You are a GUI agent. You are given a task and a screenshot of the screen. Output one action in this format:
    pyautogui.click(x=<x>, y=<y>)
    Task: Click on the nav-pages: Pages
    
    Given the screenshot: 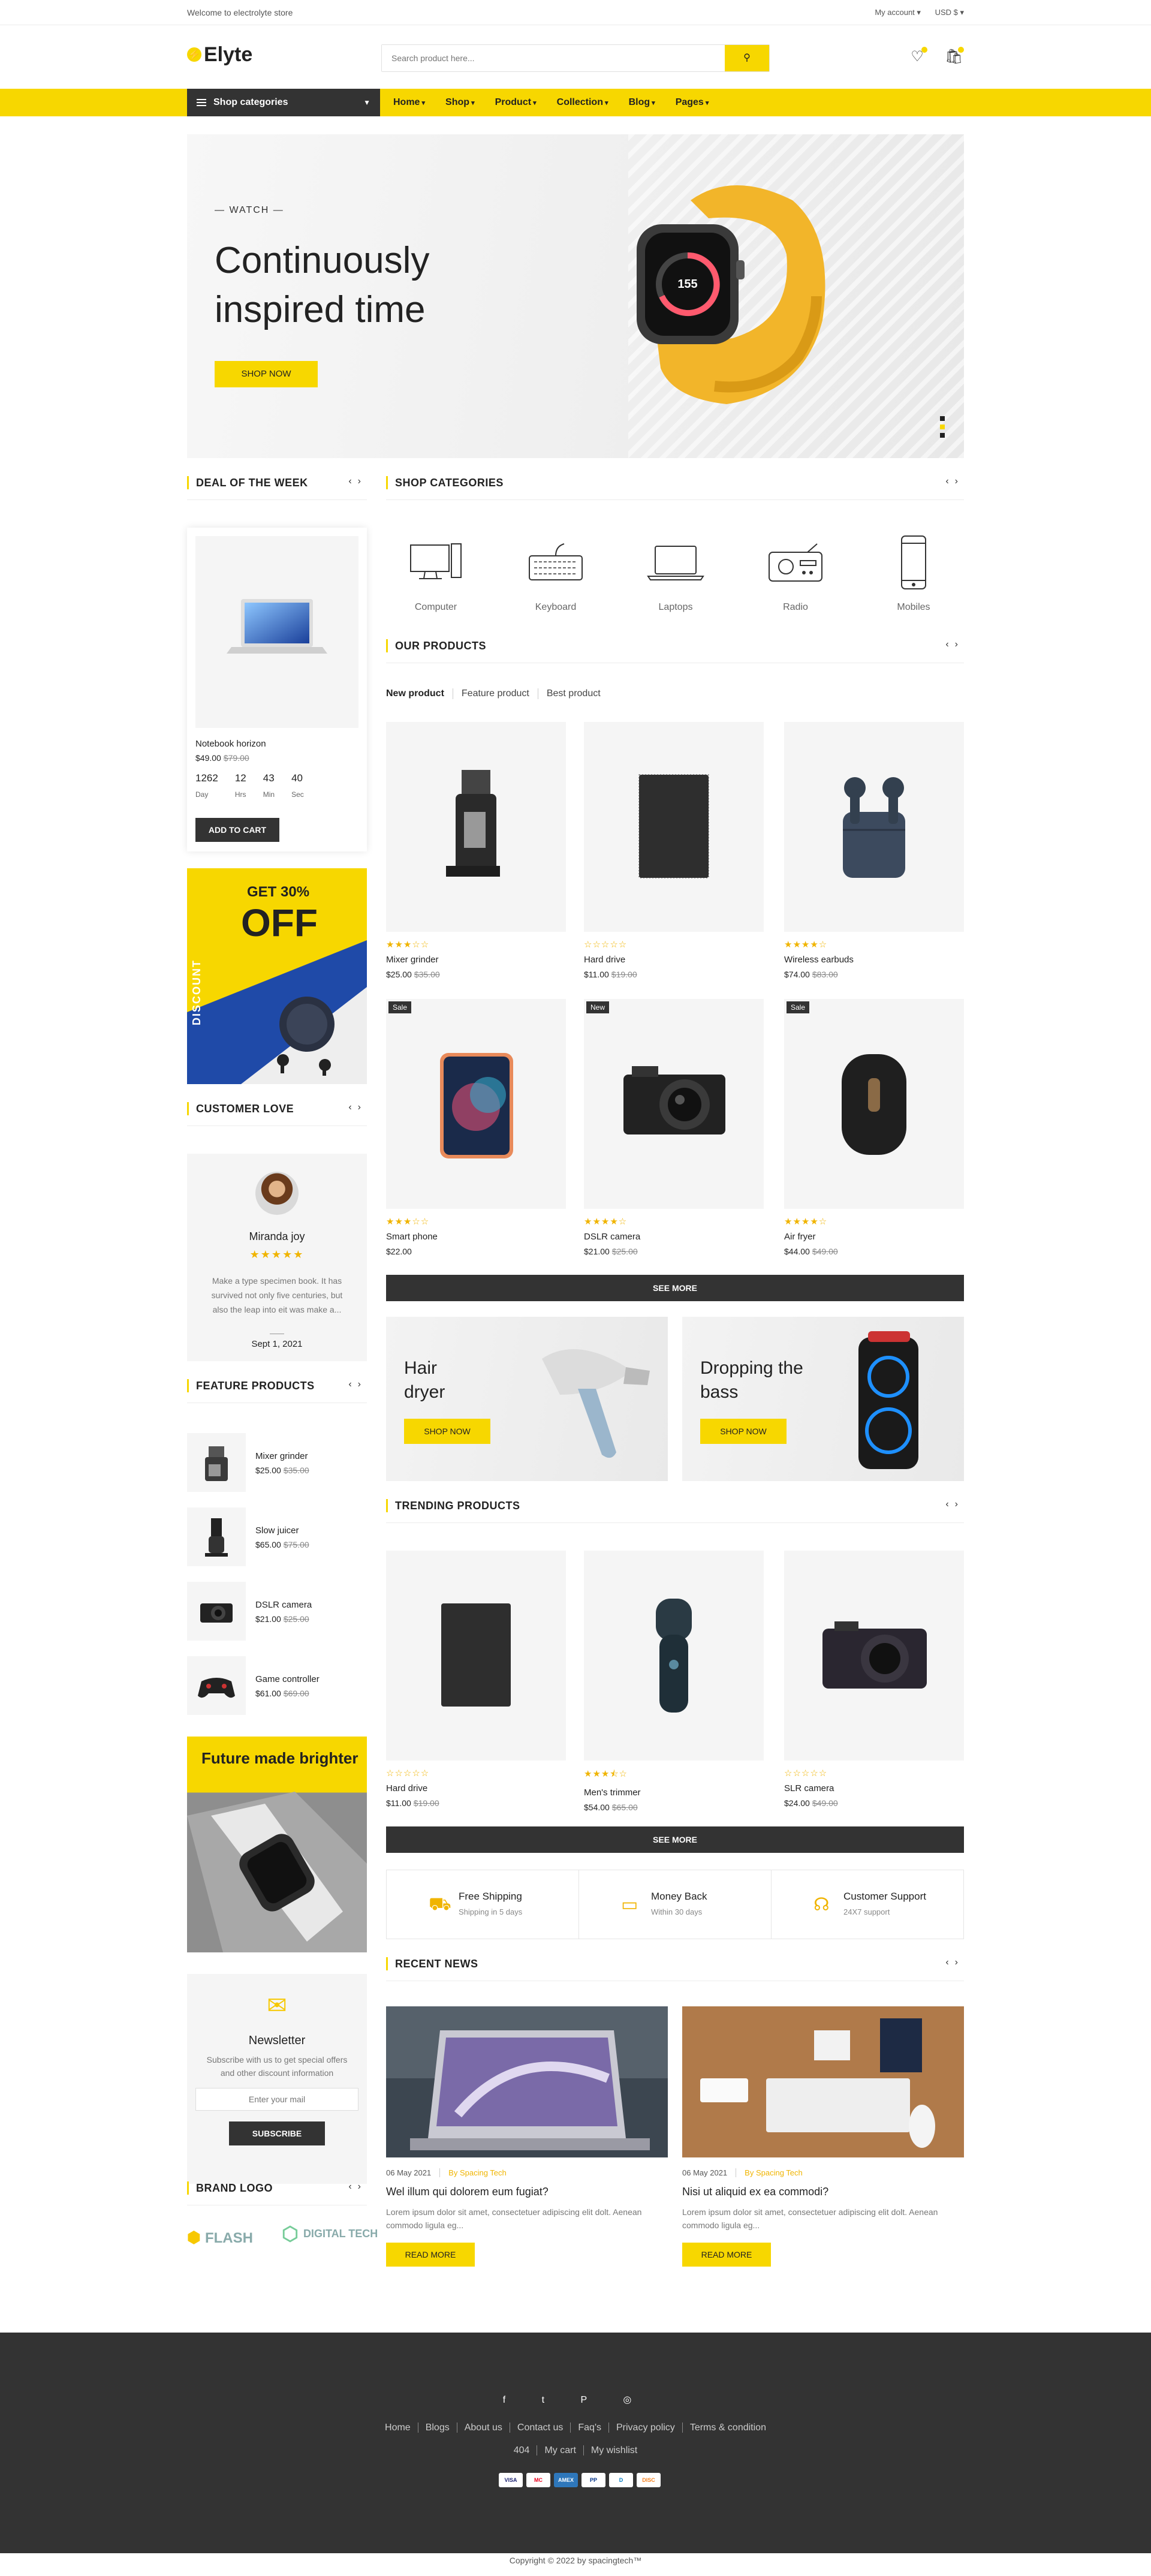 What is the action you would take?
    pyautogui.click(x=692, y=102)
    